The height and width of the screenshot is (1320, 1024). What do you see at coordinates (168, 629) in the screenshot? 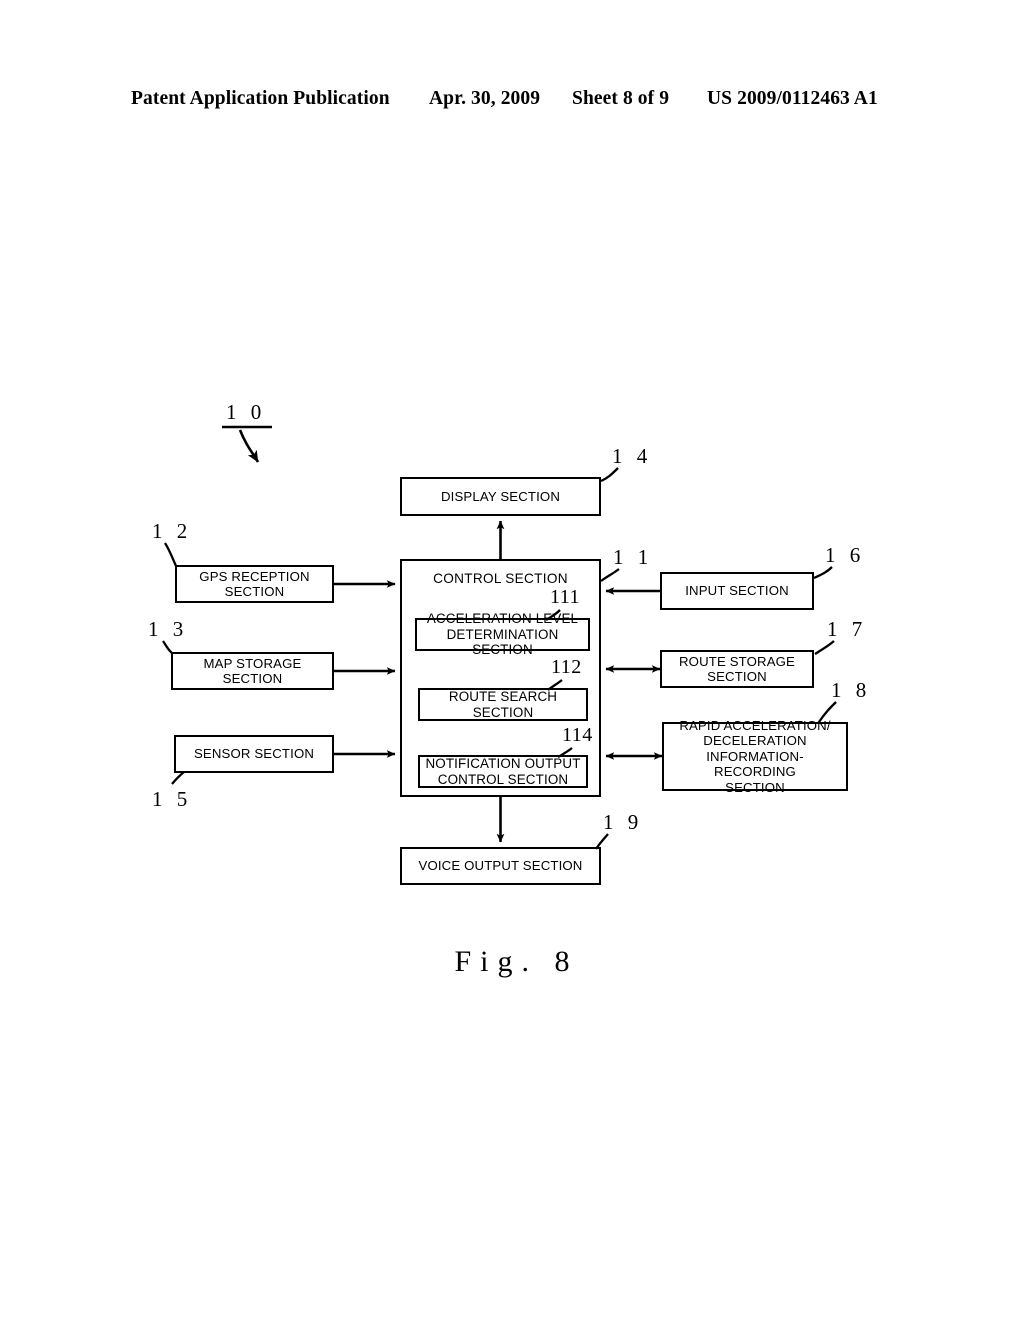
I see `ref-numeral-13: 1 3` at bounding box center [168, 629].